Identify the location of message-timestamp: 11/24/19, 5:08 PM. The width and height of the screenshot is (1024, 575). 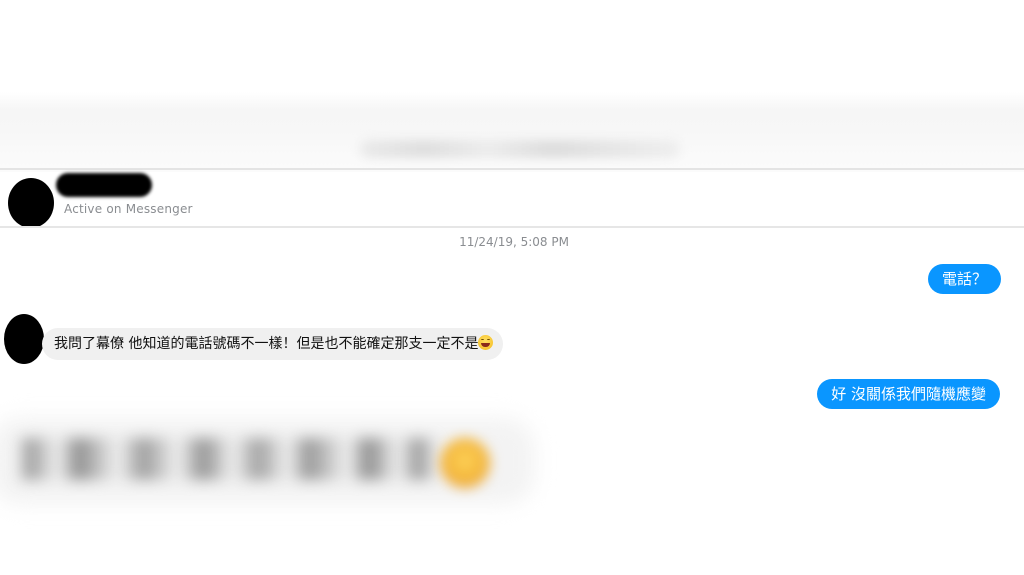
(514, 242).